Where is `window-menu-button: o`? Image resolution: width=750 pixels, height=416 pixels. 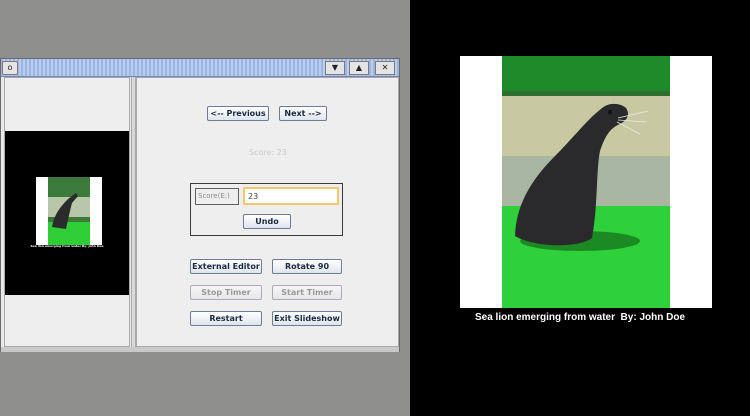
window-menu-button: o is located at coordinates (10, 68).